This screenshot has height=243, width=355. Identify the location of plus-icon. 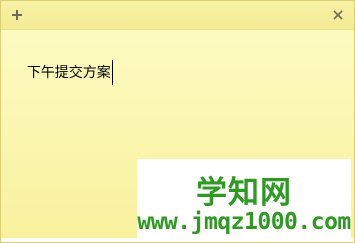
(17, 15).